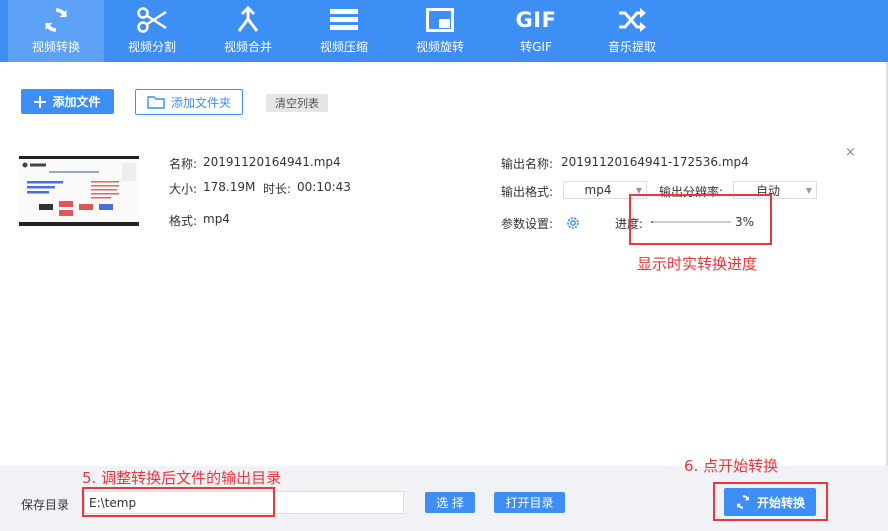 The width and height of the screenshot is (888, 531). What do you see at coordinates (573, 223) in the screenshot?
I see `gear-icon` at bounding box center [573, 223].